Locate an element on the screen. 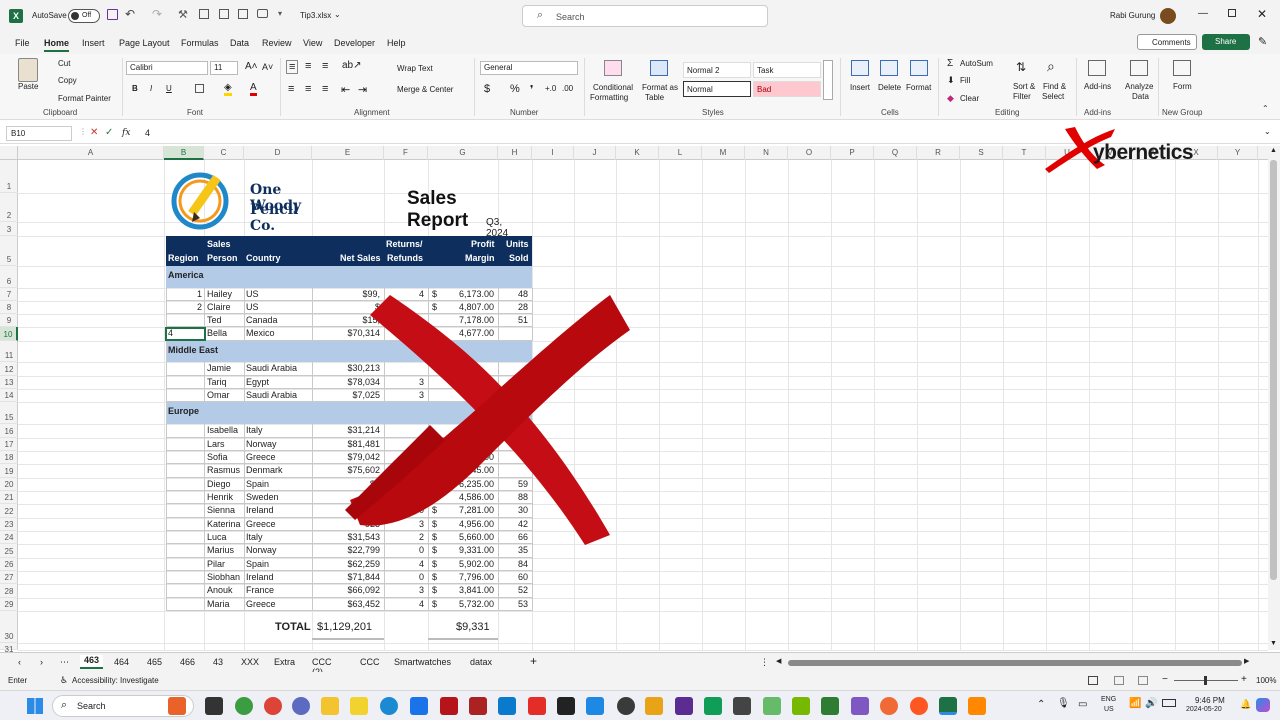 The image size is (1280, 720). sheet-tab-466: 466 is located at coordinates (187, 662).